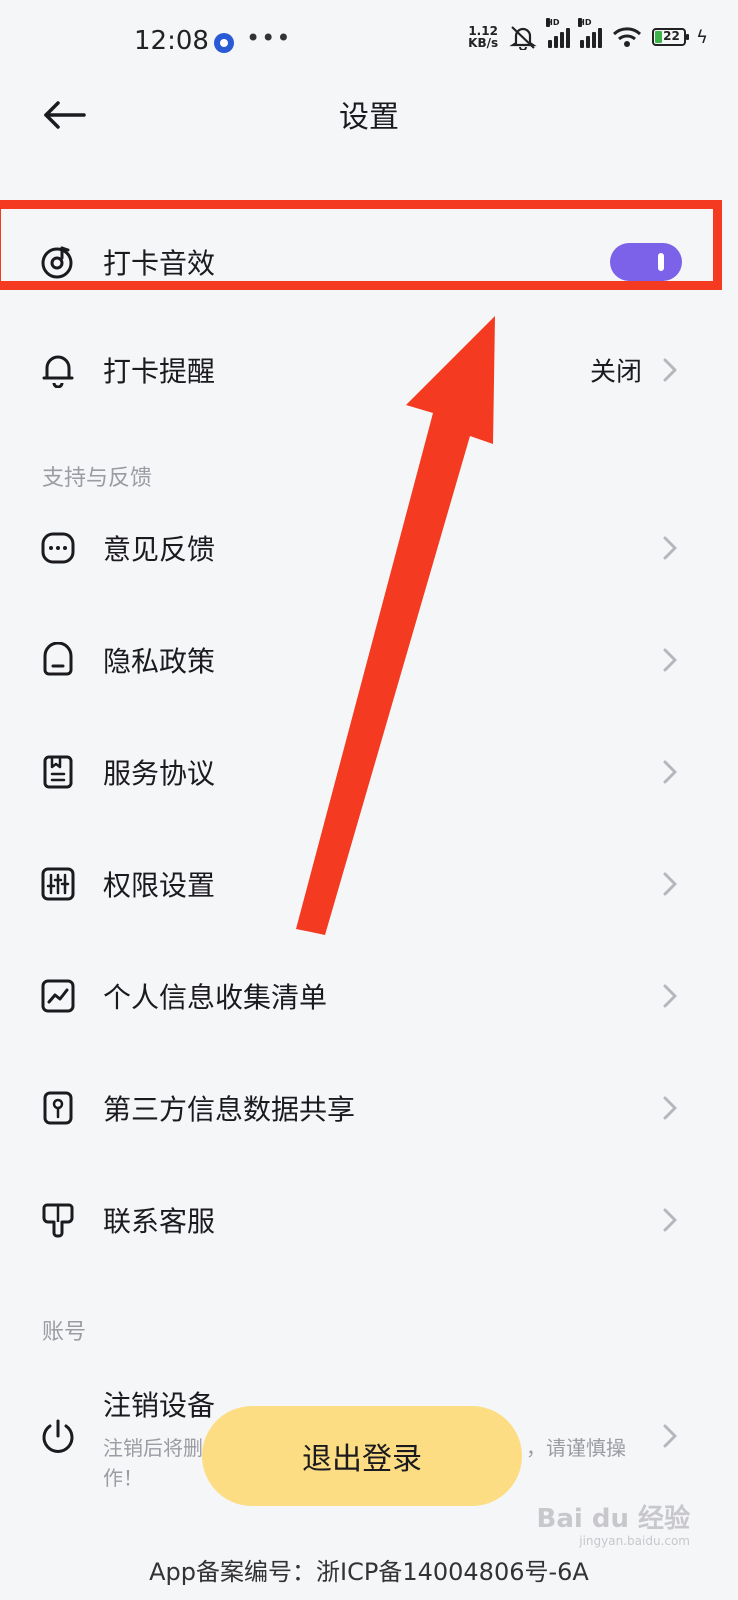  What do you see at coordinates (585, 22) in the screenshot?
I see `hd-badge-2: HD` at bounding box center [585, 22].